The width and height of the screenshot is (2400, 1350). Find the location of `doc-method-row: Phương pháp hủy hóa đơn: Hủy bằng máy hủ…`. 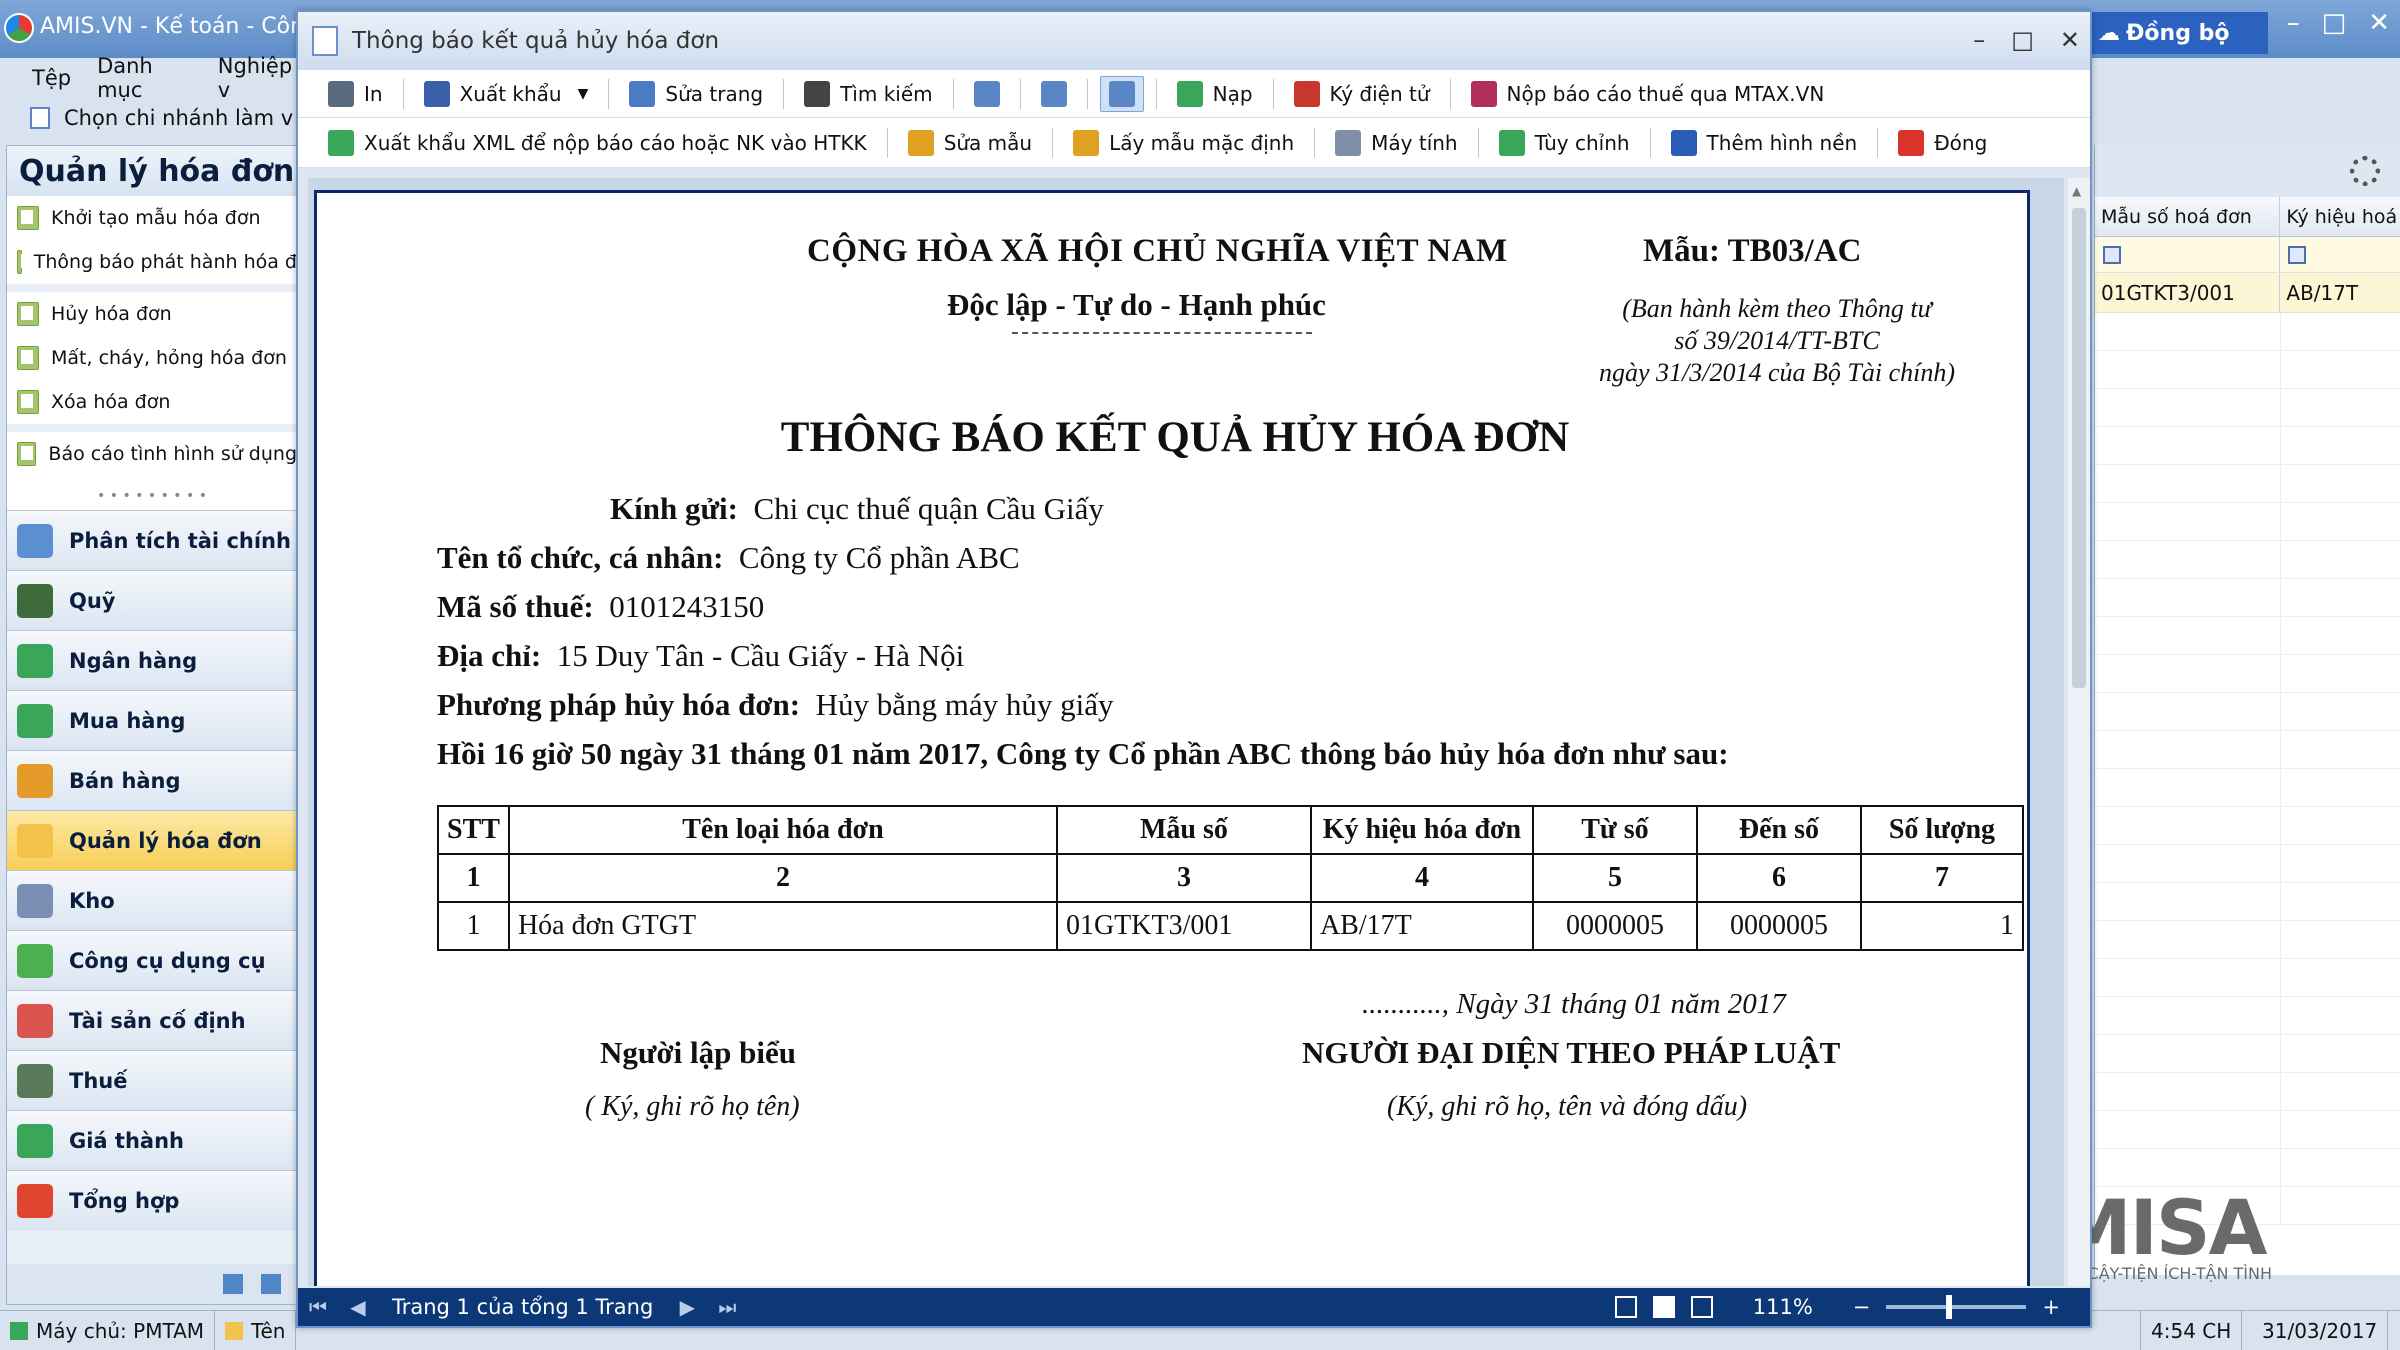

doc-method-row: Phương pháp hủy hóa đơn: Hủy bằng máy hủ… is located at coordinates (775, 705).